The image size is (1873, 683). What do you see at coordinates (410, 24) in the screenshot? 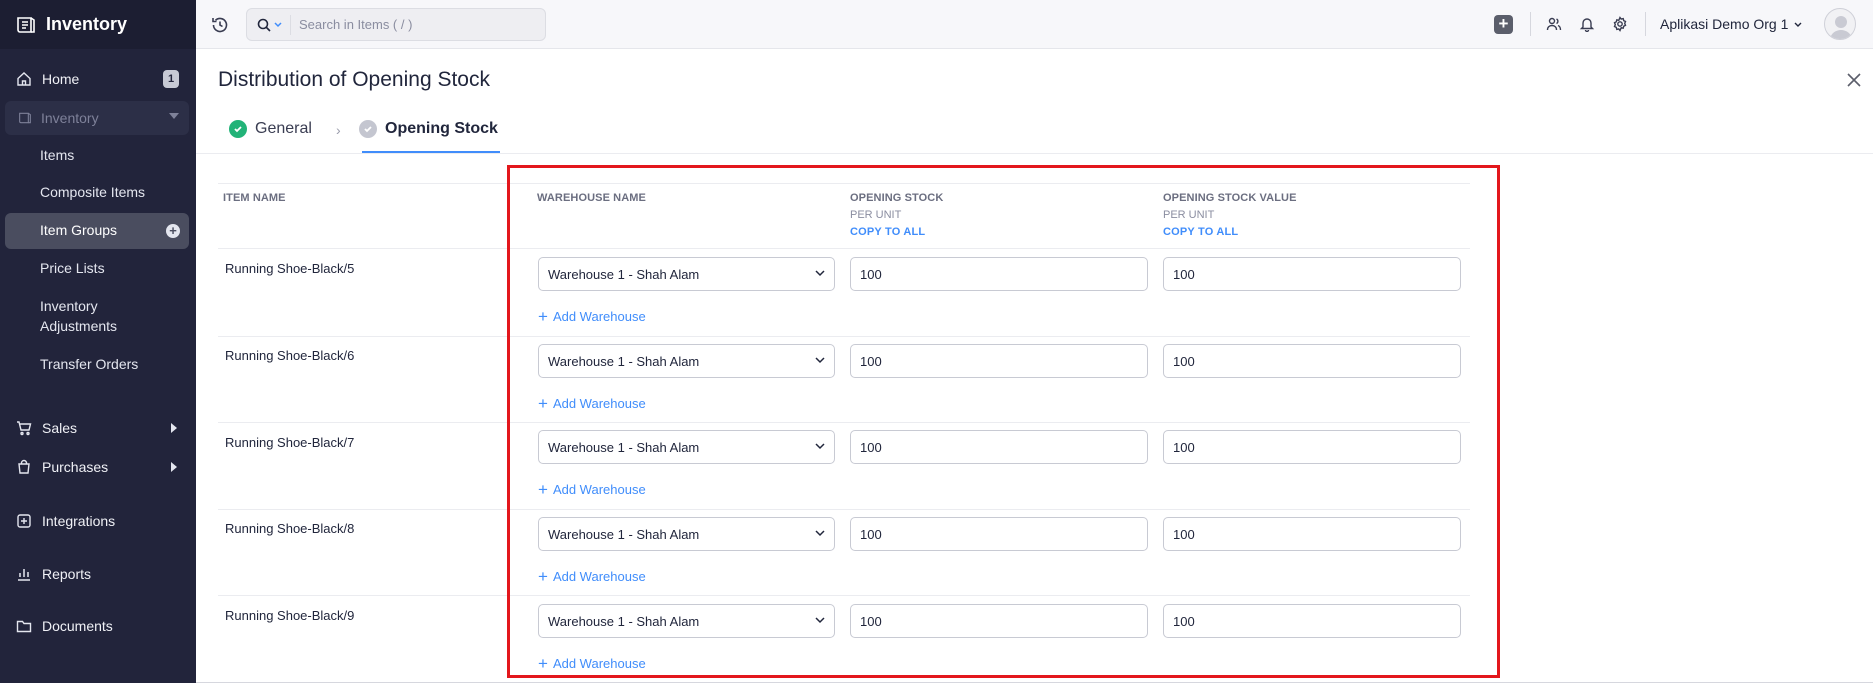
I see `search-input` at bounding box center [410, 24].